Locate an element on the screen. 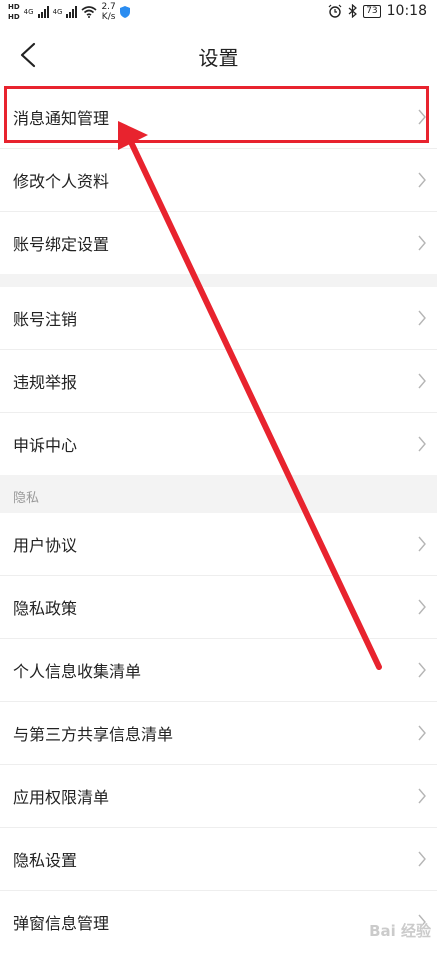  settings-item-edit-profile: 修改个人资料 is located at coordinates (218, 180).